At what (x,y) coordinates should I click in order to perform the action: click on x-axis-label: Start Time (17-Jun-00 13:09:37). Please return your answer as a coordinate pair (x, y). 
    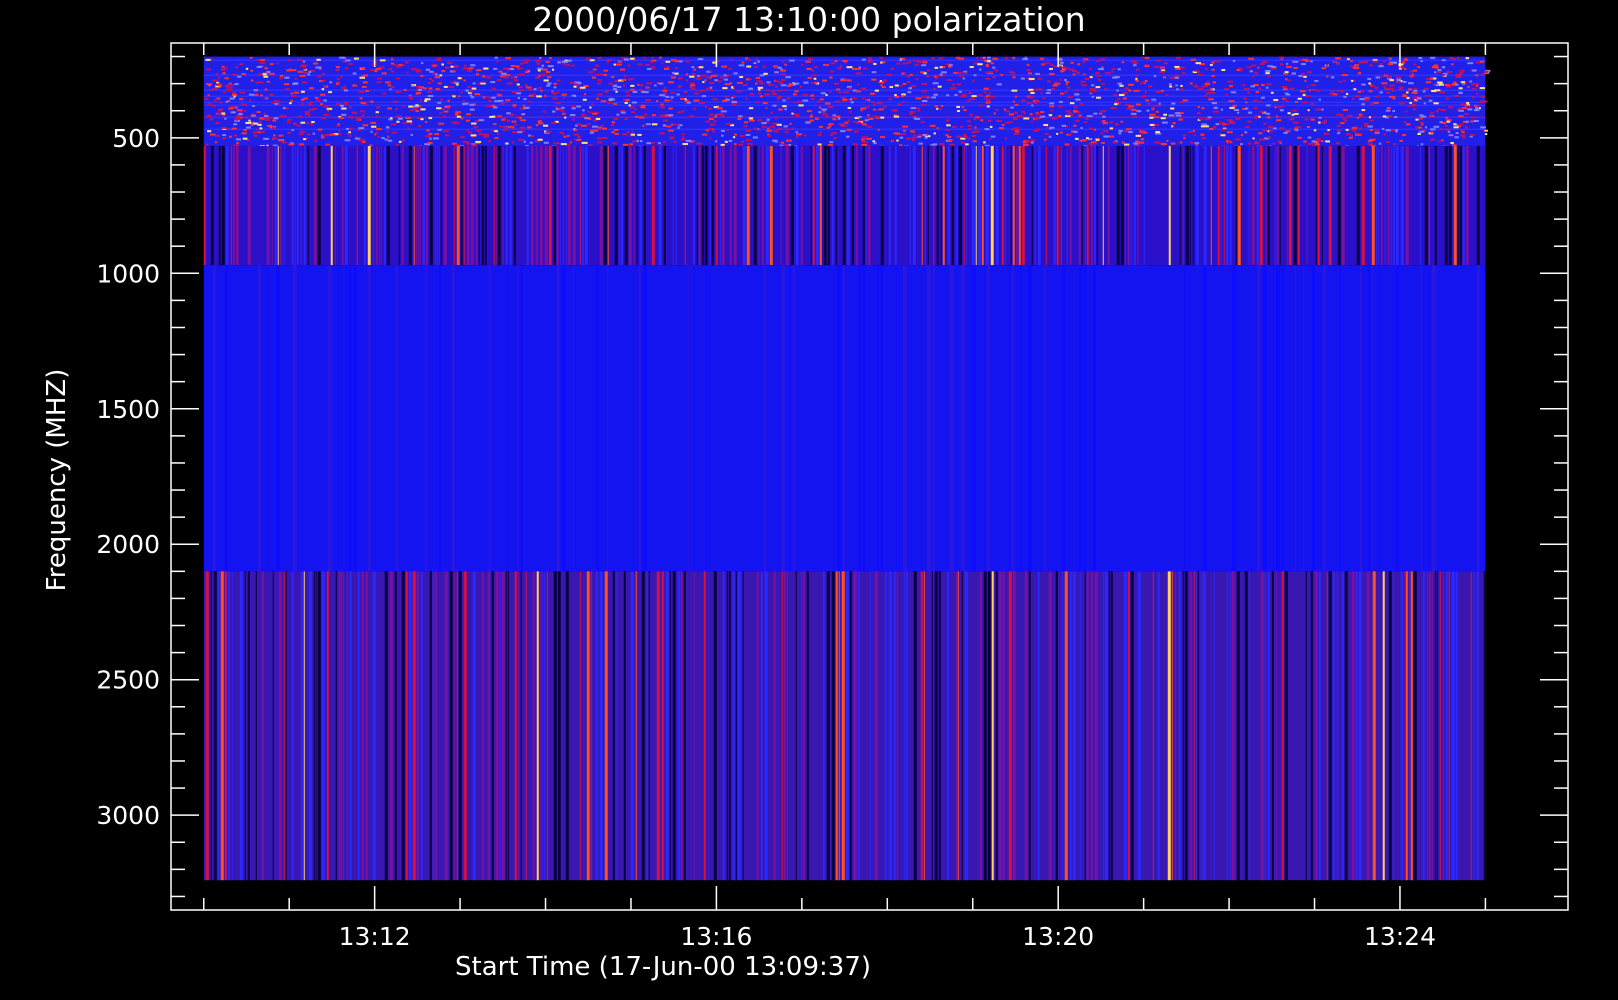
    Looking at the image, I should click on (663, 967).